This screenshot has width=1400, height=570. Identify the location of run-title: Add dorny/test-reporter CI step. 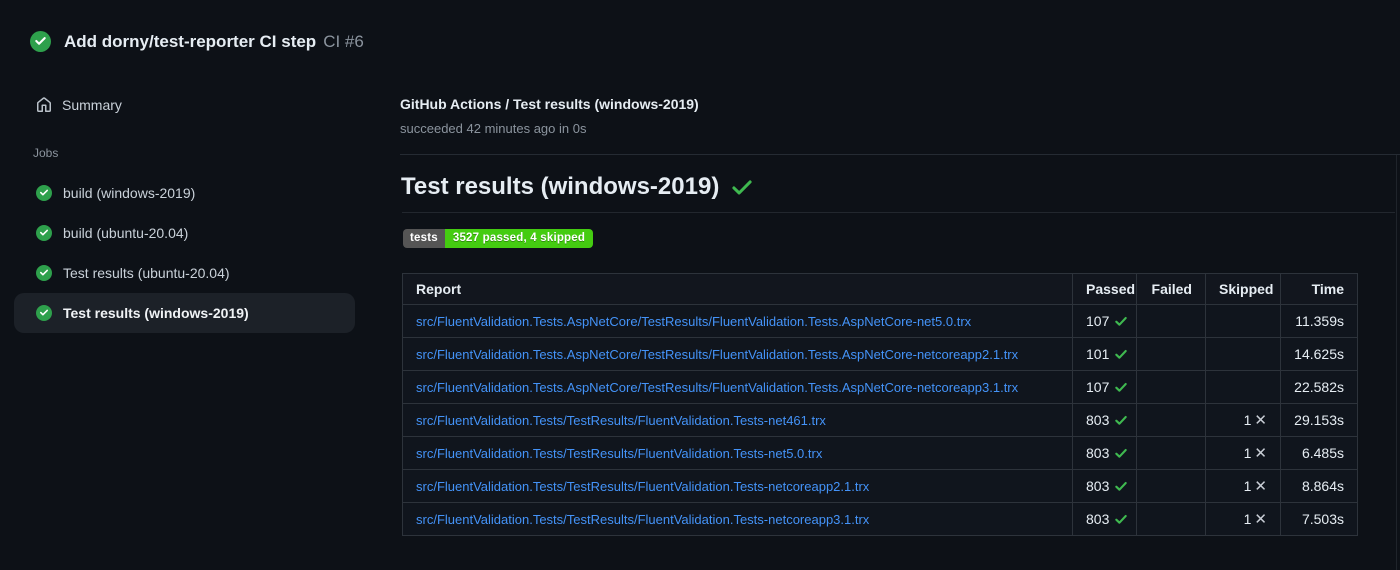
(190, 41).